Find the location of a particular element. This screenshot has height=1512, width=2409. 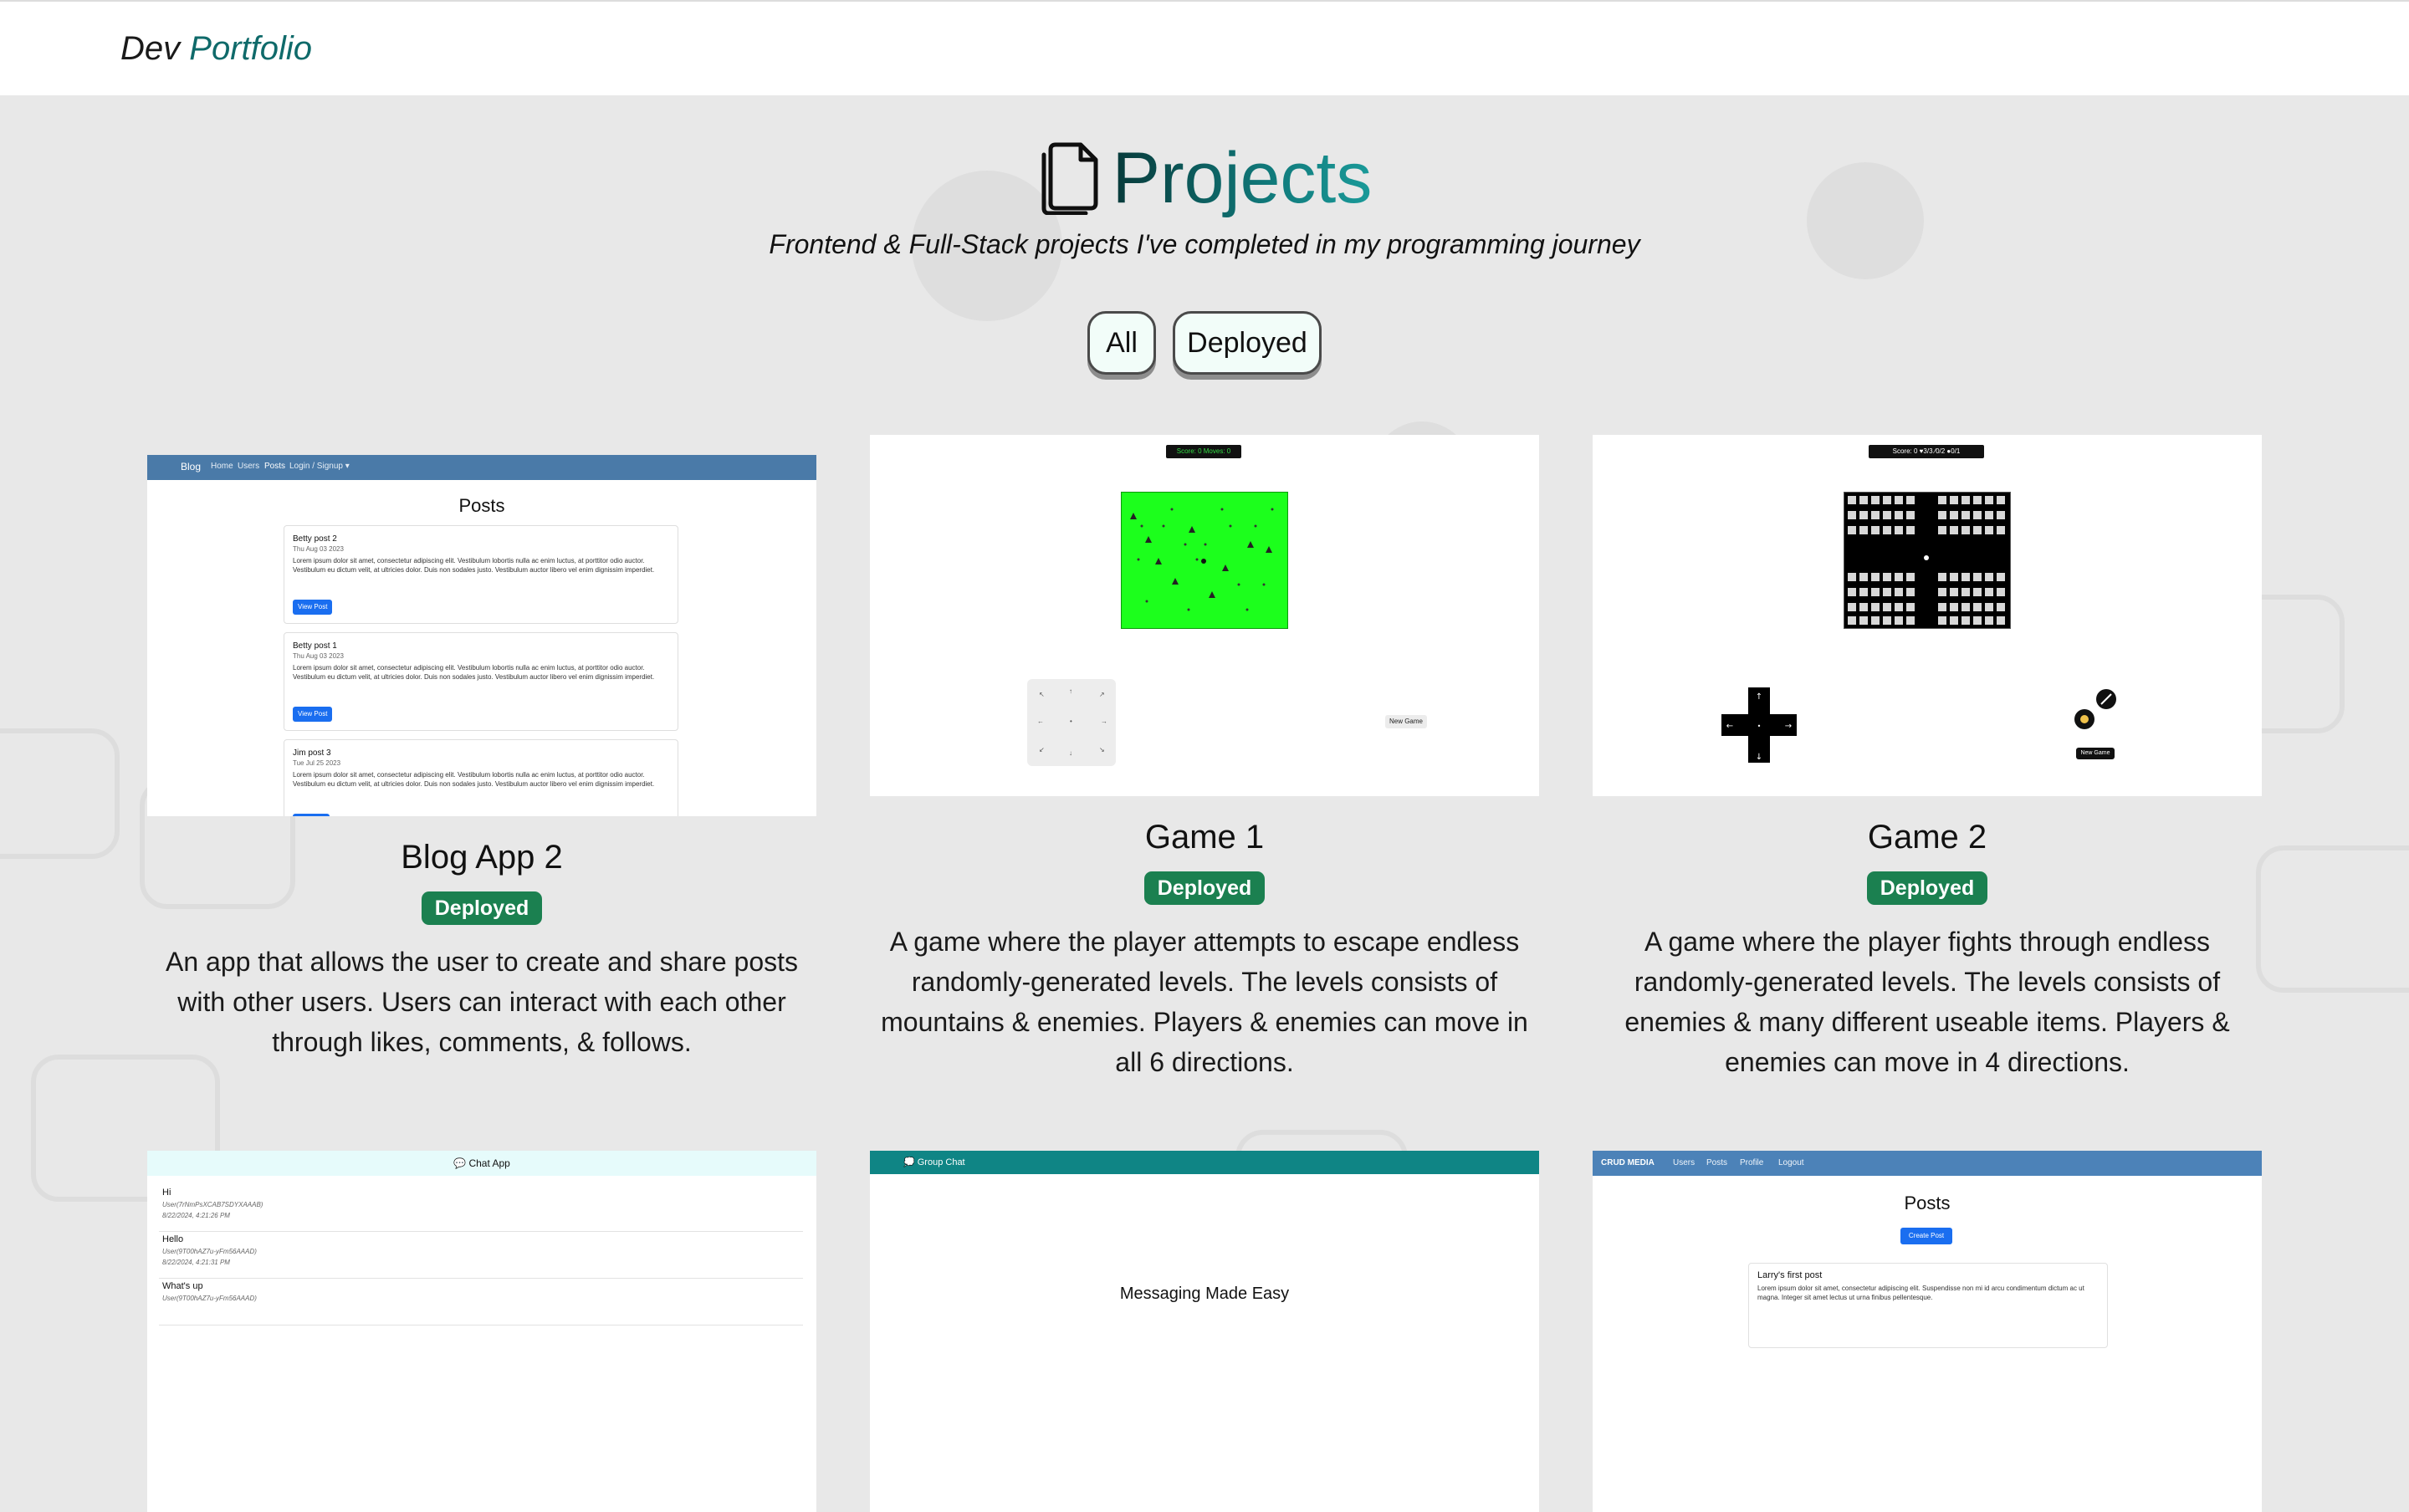

arrow-down-right-icon: ↘ is located at coordinates (1102, 749).